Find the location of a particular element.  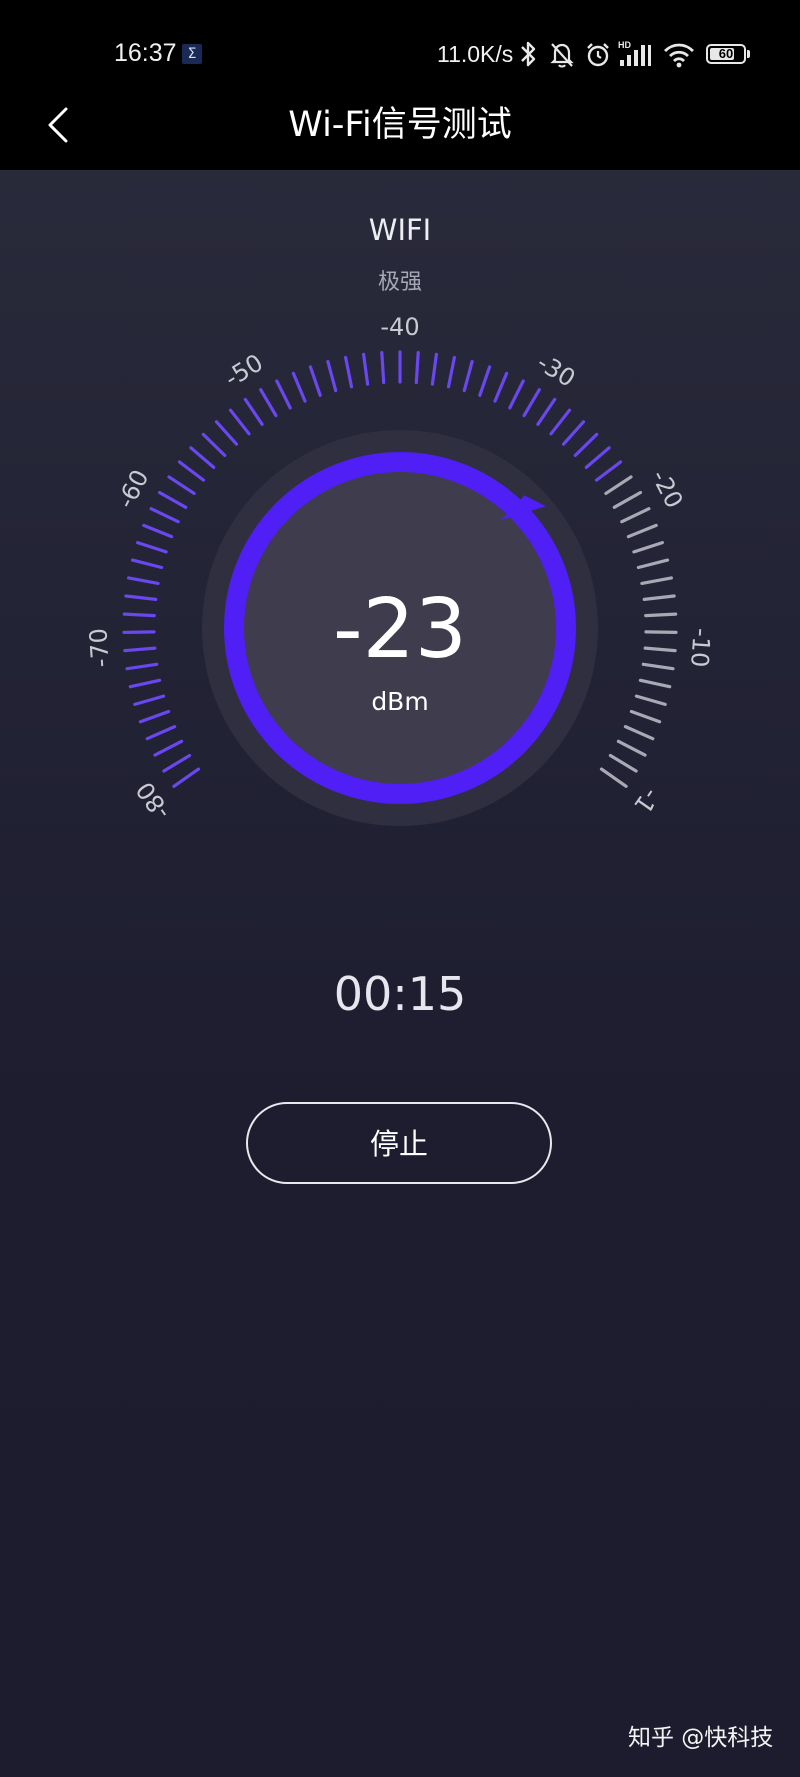

signal-value: -23 is located at coordinates (400, 629).